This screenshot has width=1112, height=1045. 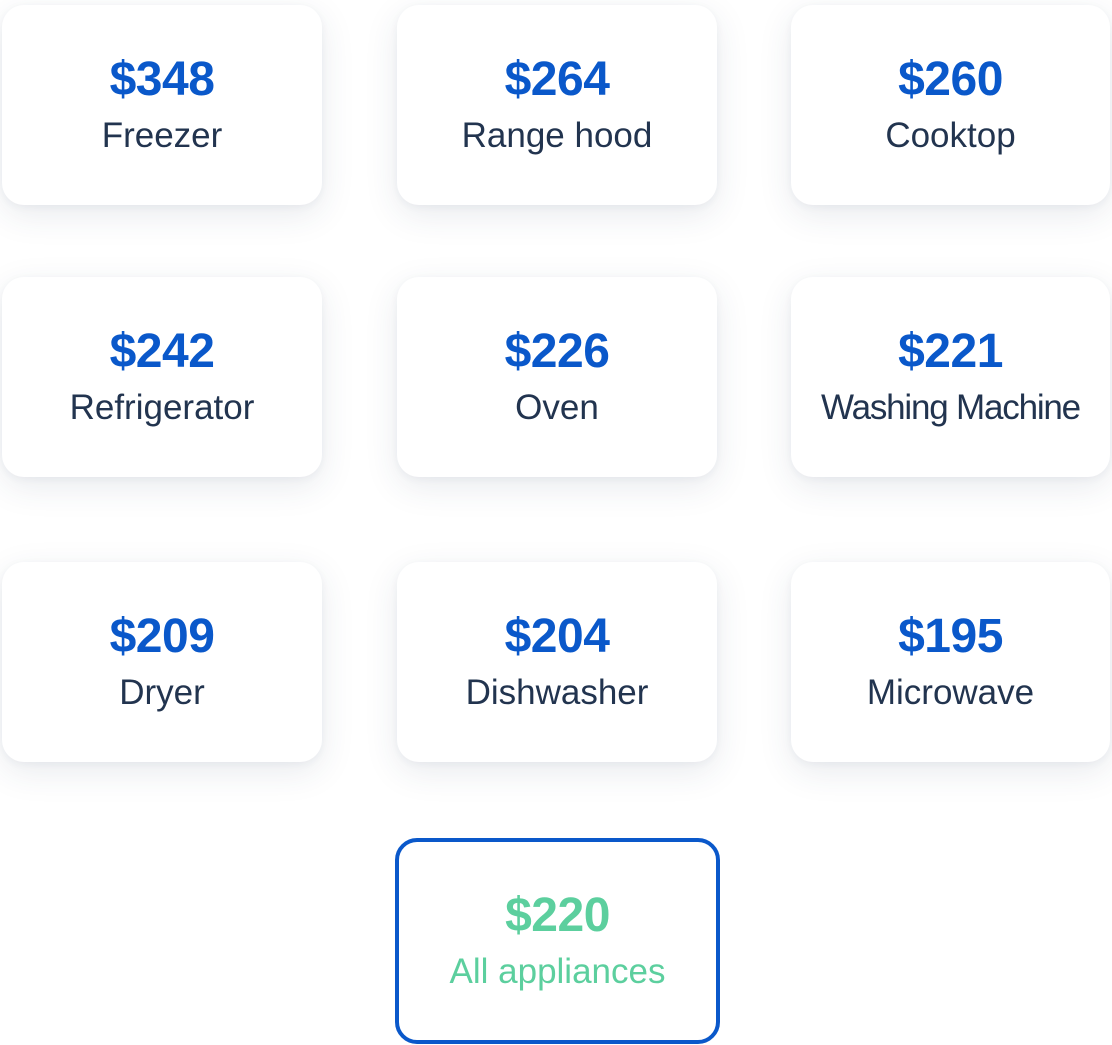 I want to click on appliance-label: Dryer, so click(x=162, y=692).